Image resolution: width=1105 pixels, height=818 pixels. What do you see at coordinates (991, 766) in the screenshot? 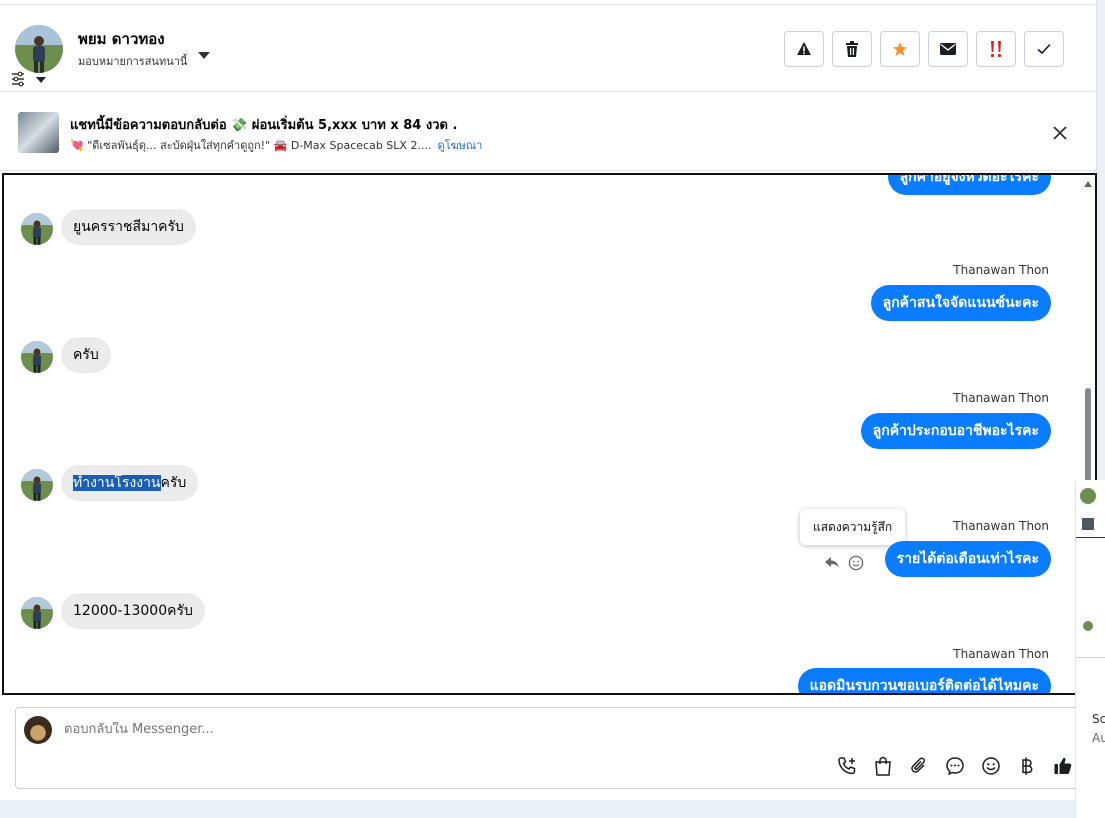
I see `emoji-icon` at bounding box center [991, 766].